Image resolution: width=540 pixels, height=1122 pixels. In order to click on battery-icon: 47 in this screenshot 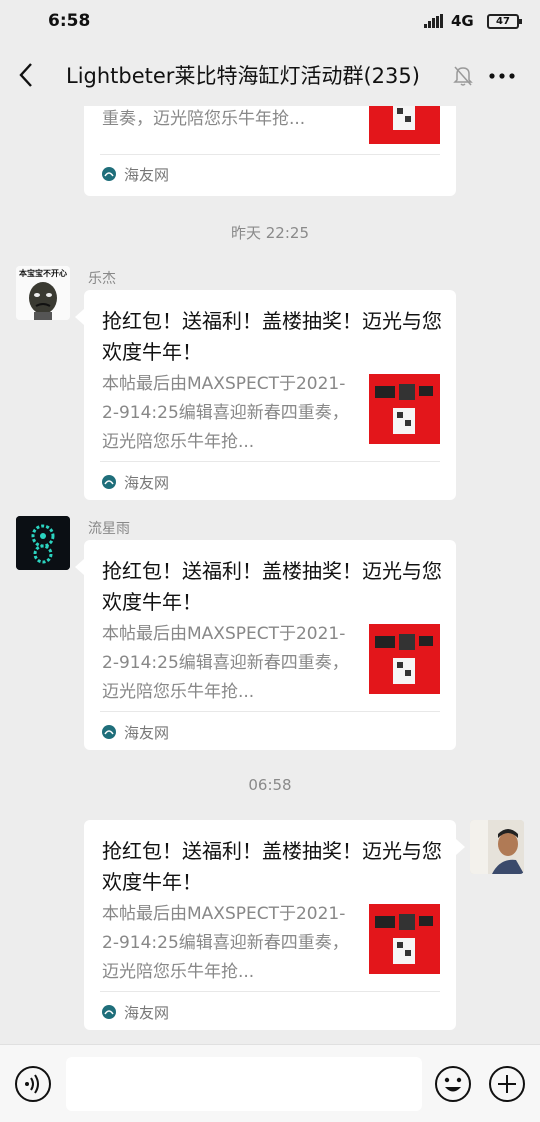, I will do `click(504, 21)`.